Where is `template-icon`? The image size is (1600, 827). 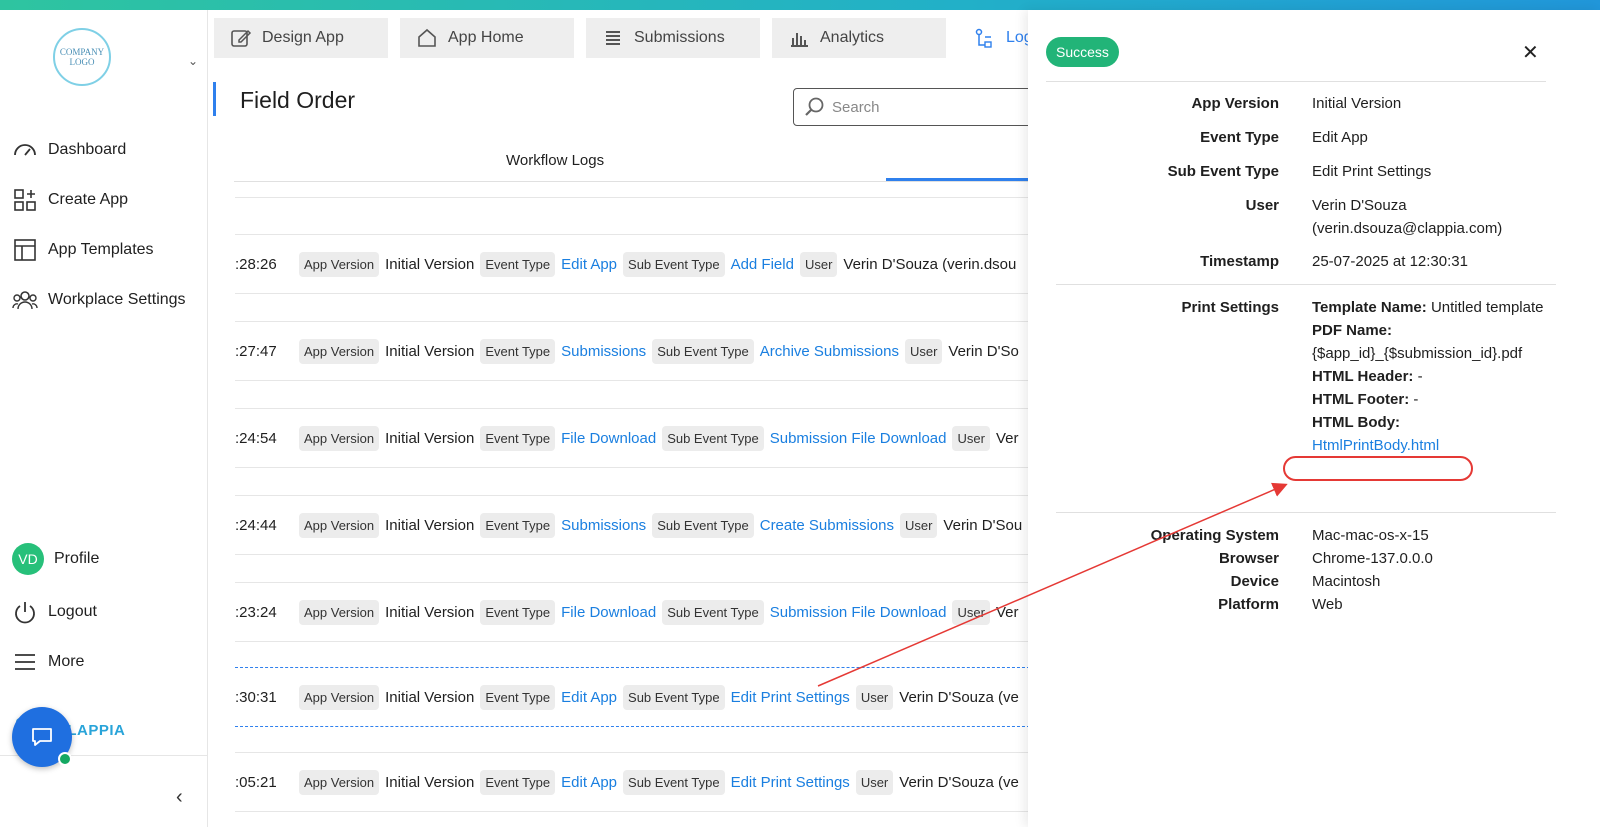 template-icon is located at coordinates (25, 250).